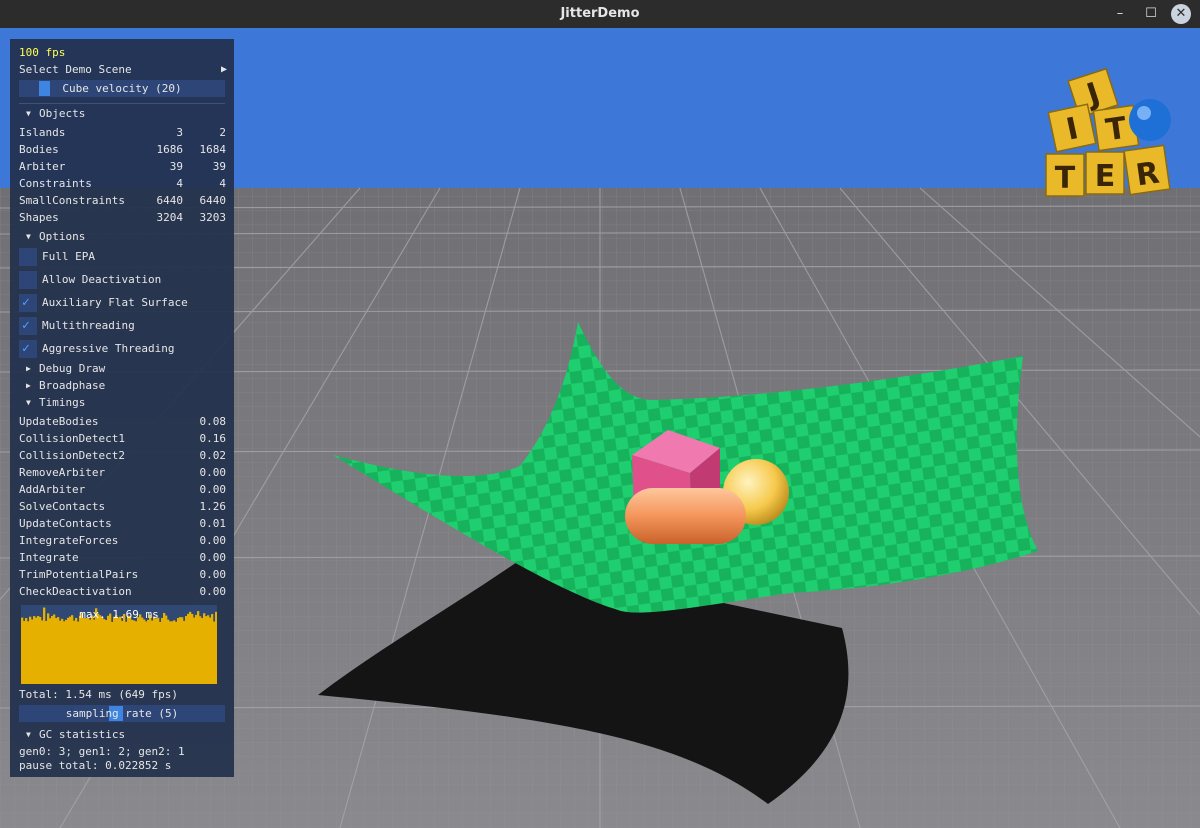 Image resolution: width=1200 pixels, height=828 pixels. I want to click on stat-label: Arbiter, so click(42, 166).